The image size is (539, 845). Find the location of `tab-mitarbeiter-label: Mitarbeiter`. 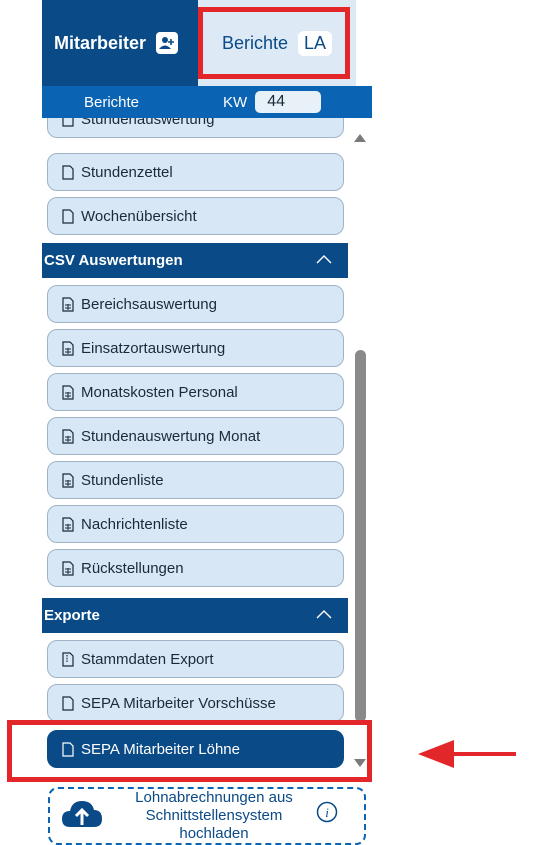

tab-mitarbeiter-label: Mitarbeiter is located at coordinates (100, 42).